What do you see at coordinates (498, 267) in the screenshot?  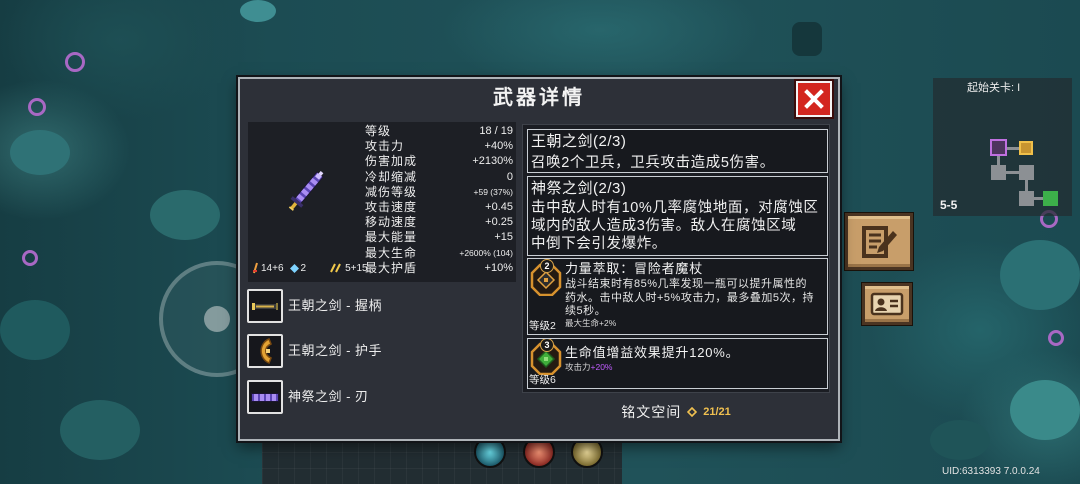 I see `stat-value: +10%` at bounding box center [498, 267].